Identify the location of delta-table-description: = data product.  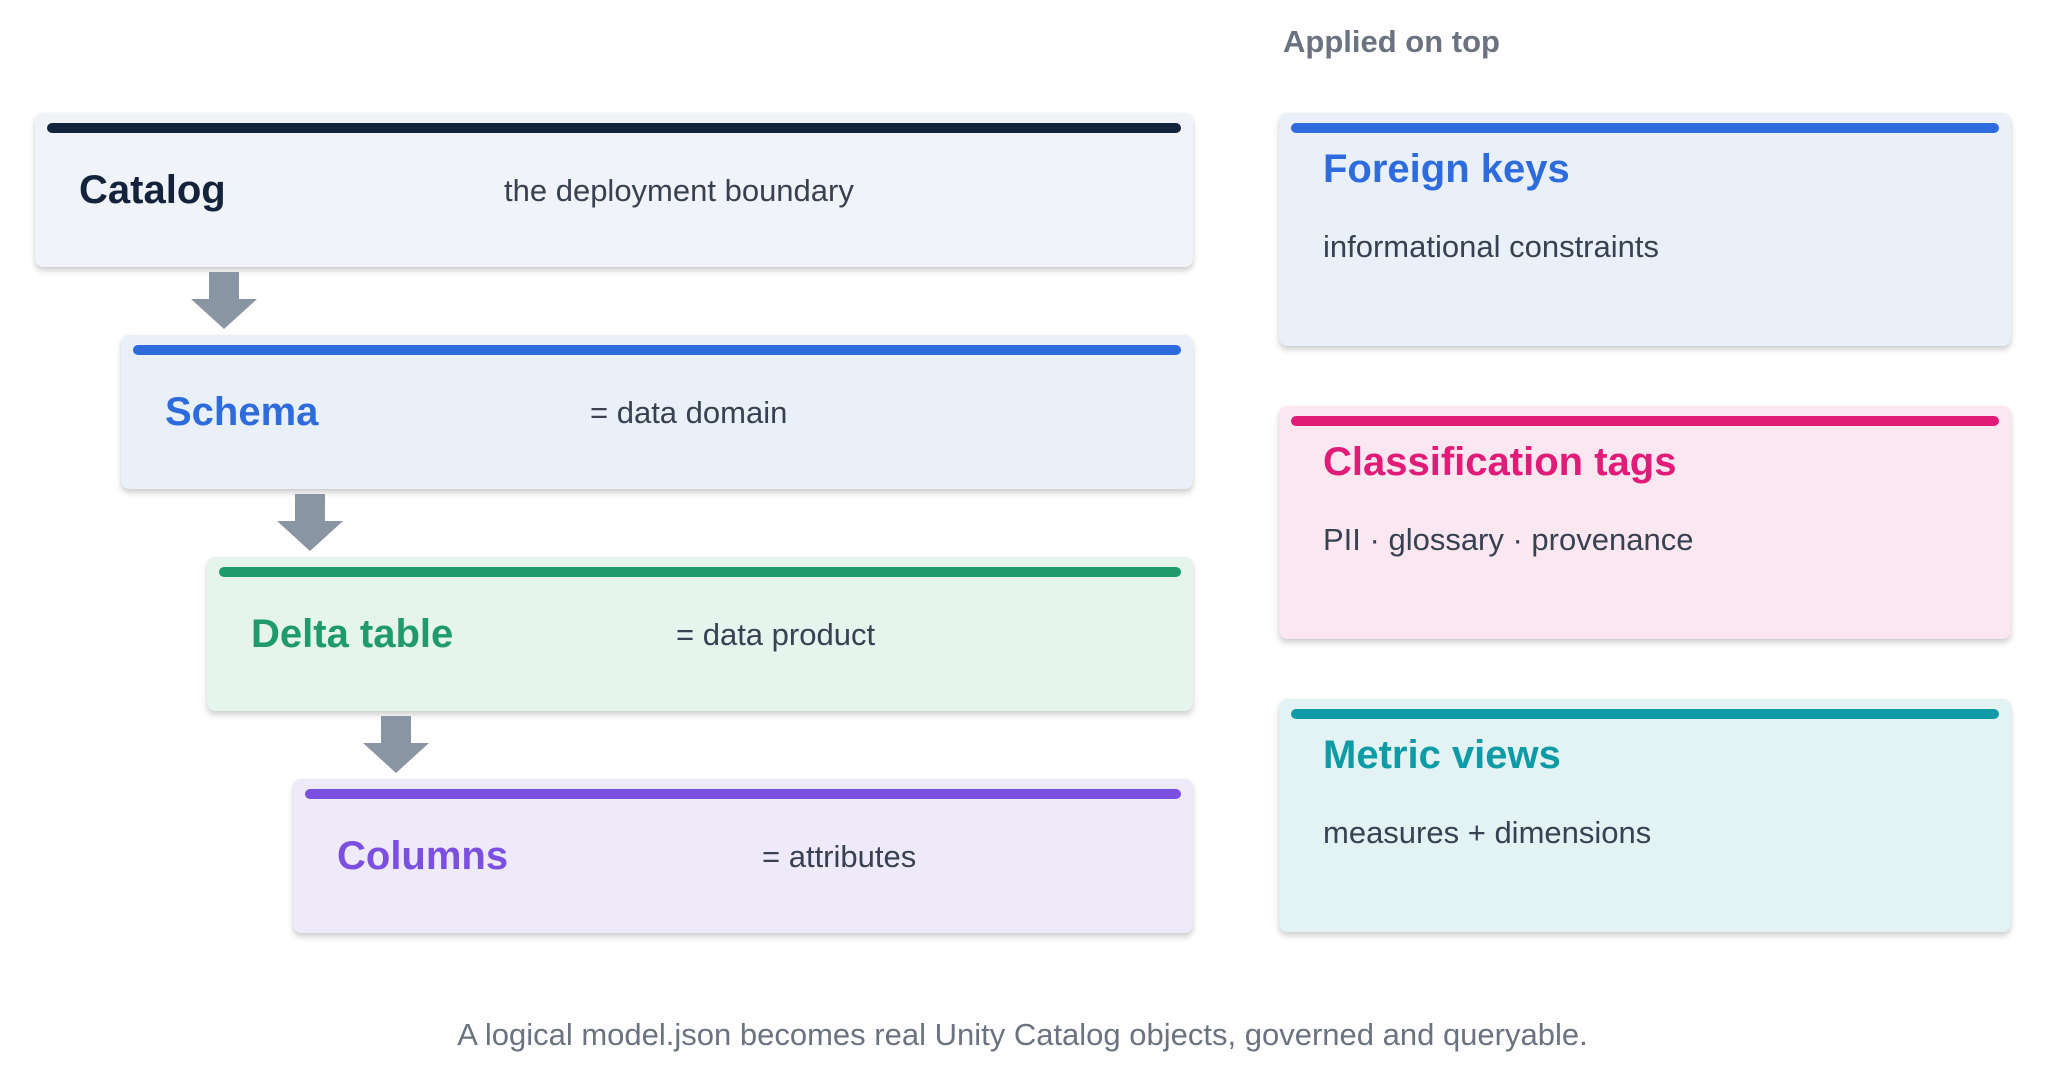
(776, 634).